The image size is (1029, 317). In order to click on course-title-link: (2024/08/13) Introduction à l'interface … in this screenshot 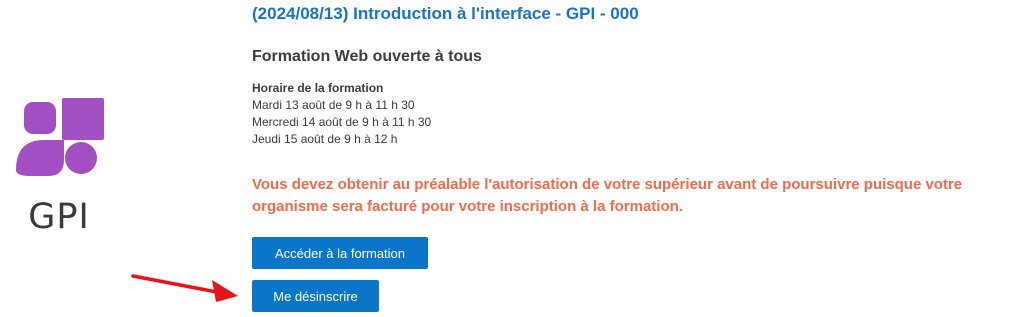, I will do `click(445, 14)`.